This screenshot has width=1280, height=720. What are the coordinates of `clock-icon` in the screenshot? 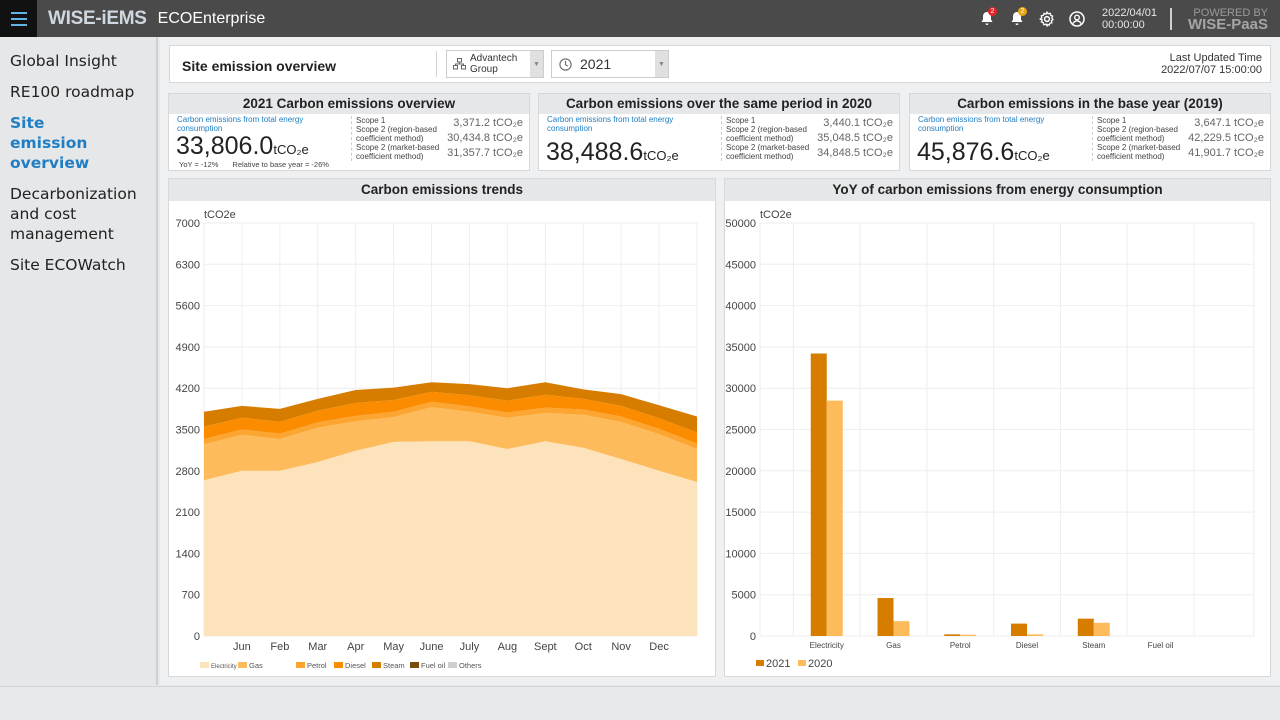 It's located at (565, 64).